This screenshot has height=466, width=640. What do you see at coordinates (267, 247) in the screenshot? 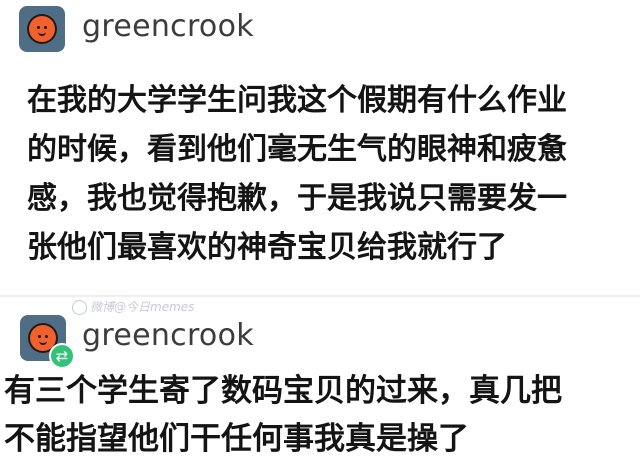
I see `post-text-line: 张他们最喜欢的神奇宝贝给我就行了` at bounding box center [267, 247].